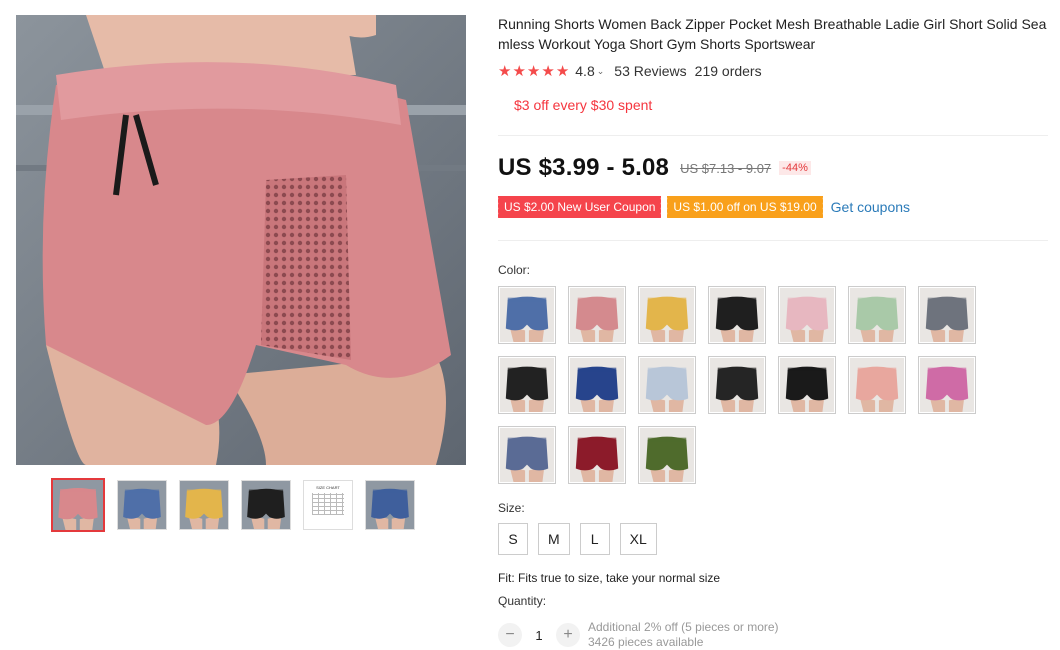 The image size is (1060, 650). I want to click on color-swatch-slate-blue, so click(527, 455).